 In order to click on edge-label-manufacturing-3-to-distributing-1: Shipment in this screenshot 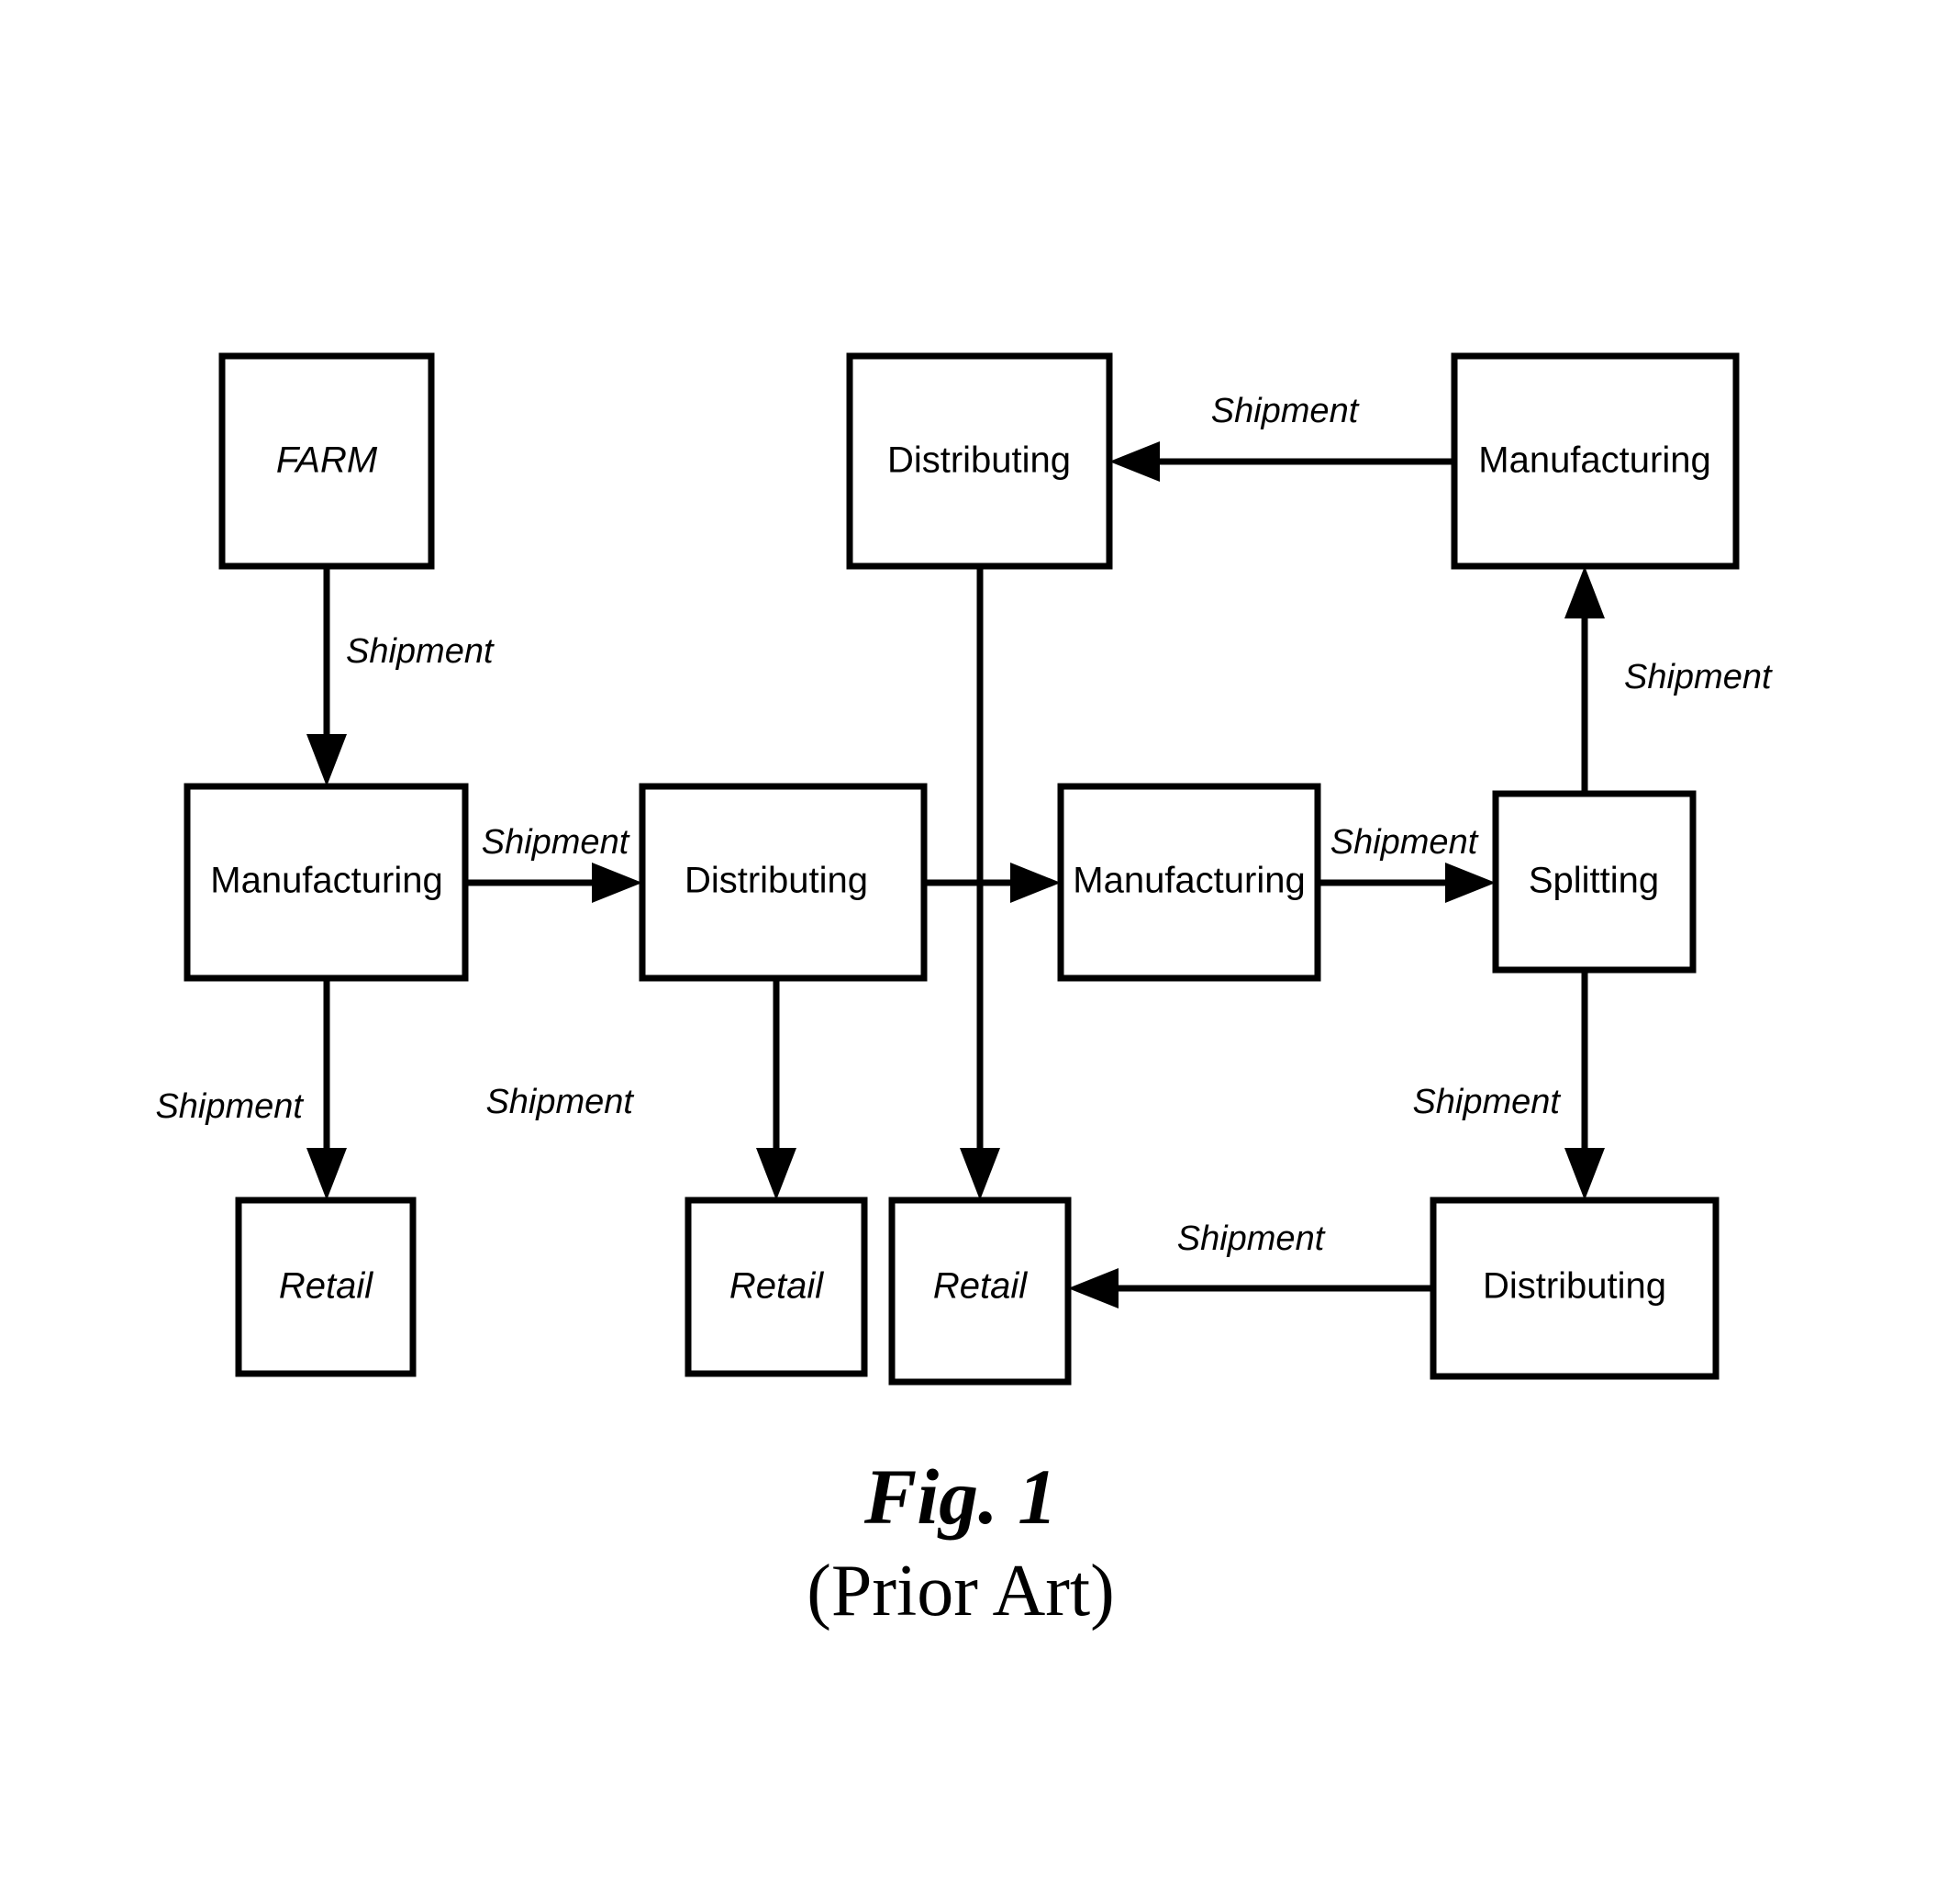, I will do `click(1285, 411)`.